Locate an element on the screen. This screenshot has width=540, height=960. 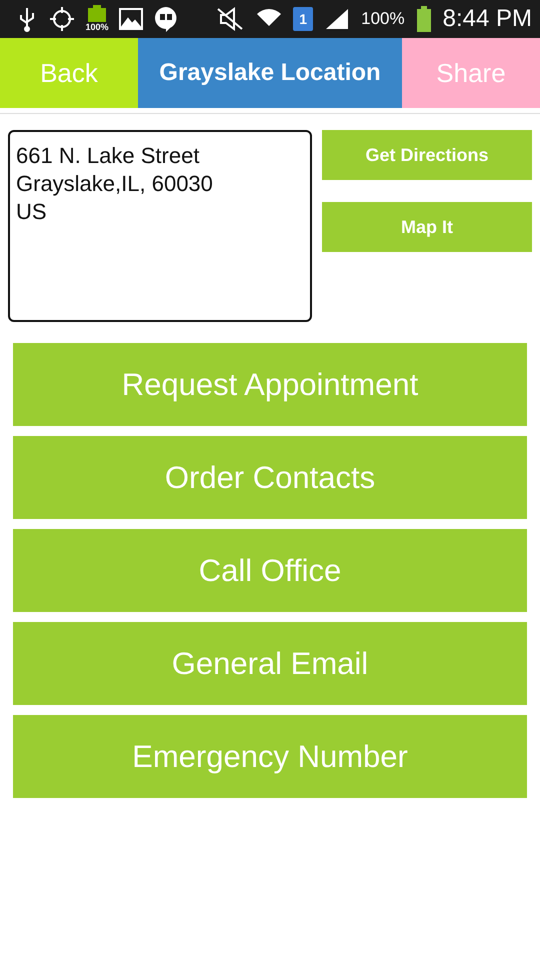
map-button: Map It is located at coordinates (427, 227).